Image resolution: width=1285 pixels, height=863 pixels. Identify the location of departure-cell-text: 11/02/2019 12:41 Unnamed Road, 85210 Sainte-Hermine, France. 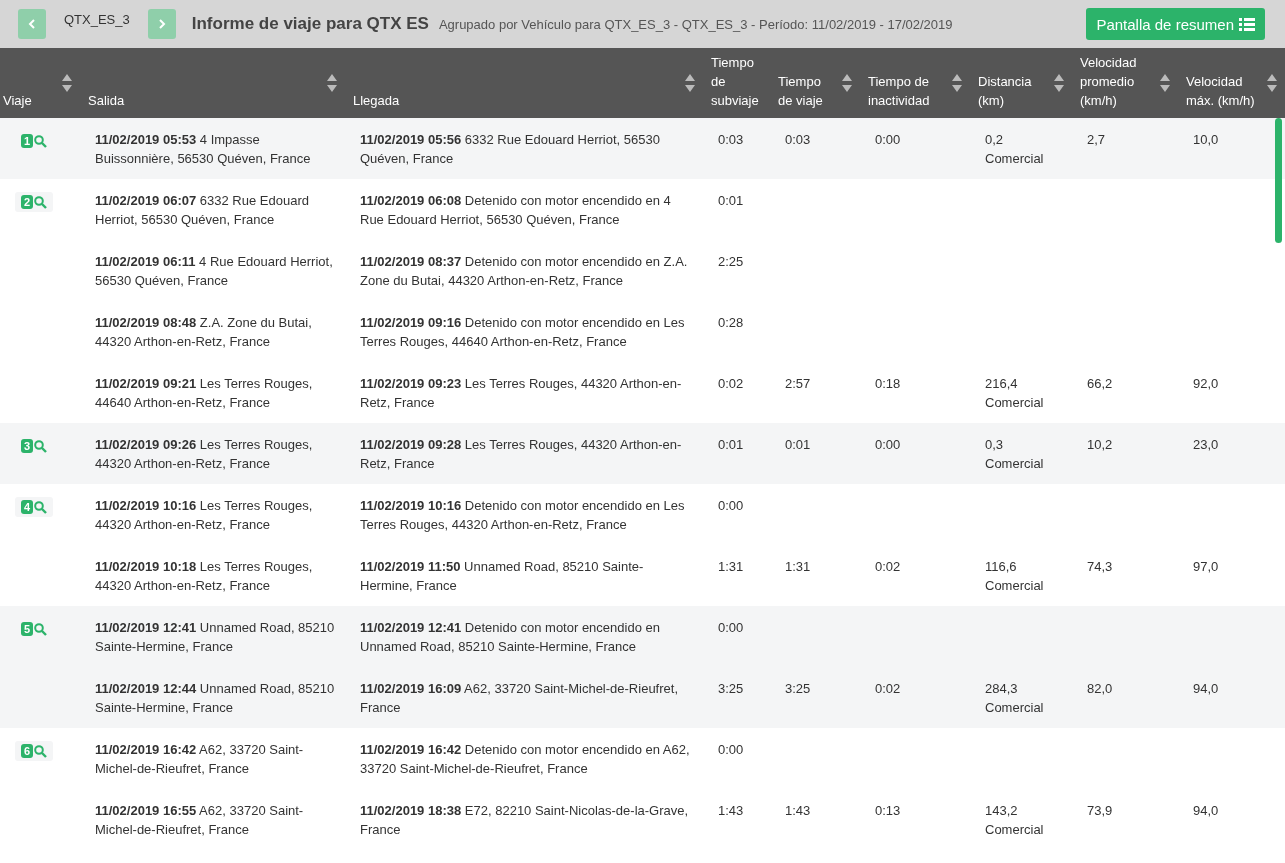
(215, 637).